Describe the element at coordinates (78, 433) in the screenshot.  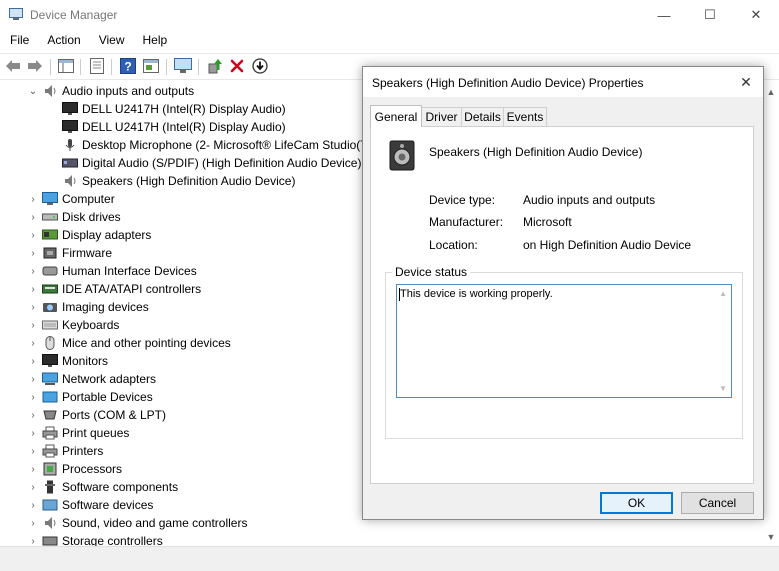
I see `tree-node: › Print queues` at that location.